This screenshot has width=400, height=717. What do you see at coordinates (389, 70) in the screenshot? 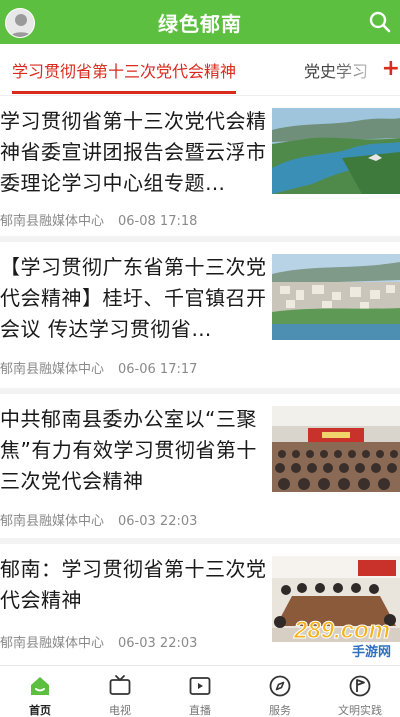
I see `add-channel-button: +` at bounding box center [389, 70].